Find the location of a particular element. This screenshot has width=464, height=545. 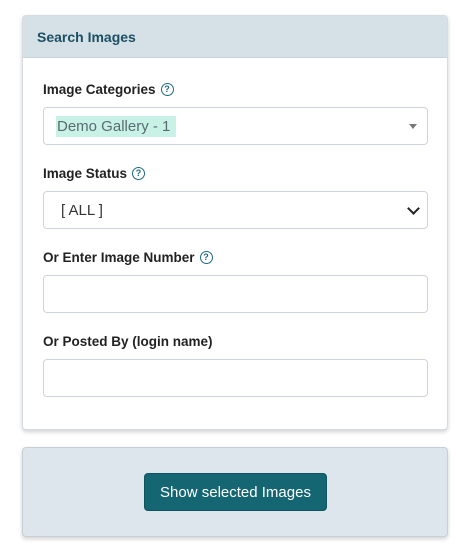

image-categories-label-text: Image Categories is located at coordinates (99, 89).